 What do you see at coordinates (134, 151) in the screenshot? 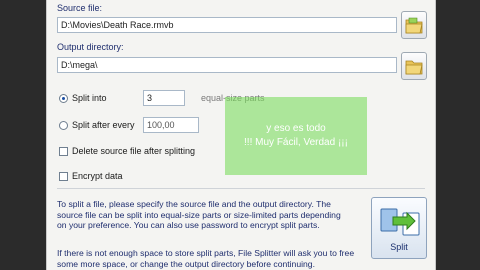
I see `delete-source-label: Delete source file after splitting` at bounding box center [134, 151].